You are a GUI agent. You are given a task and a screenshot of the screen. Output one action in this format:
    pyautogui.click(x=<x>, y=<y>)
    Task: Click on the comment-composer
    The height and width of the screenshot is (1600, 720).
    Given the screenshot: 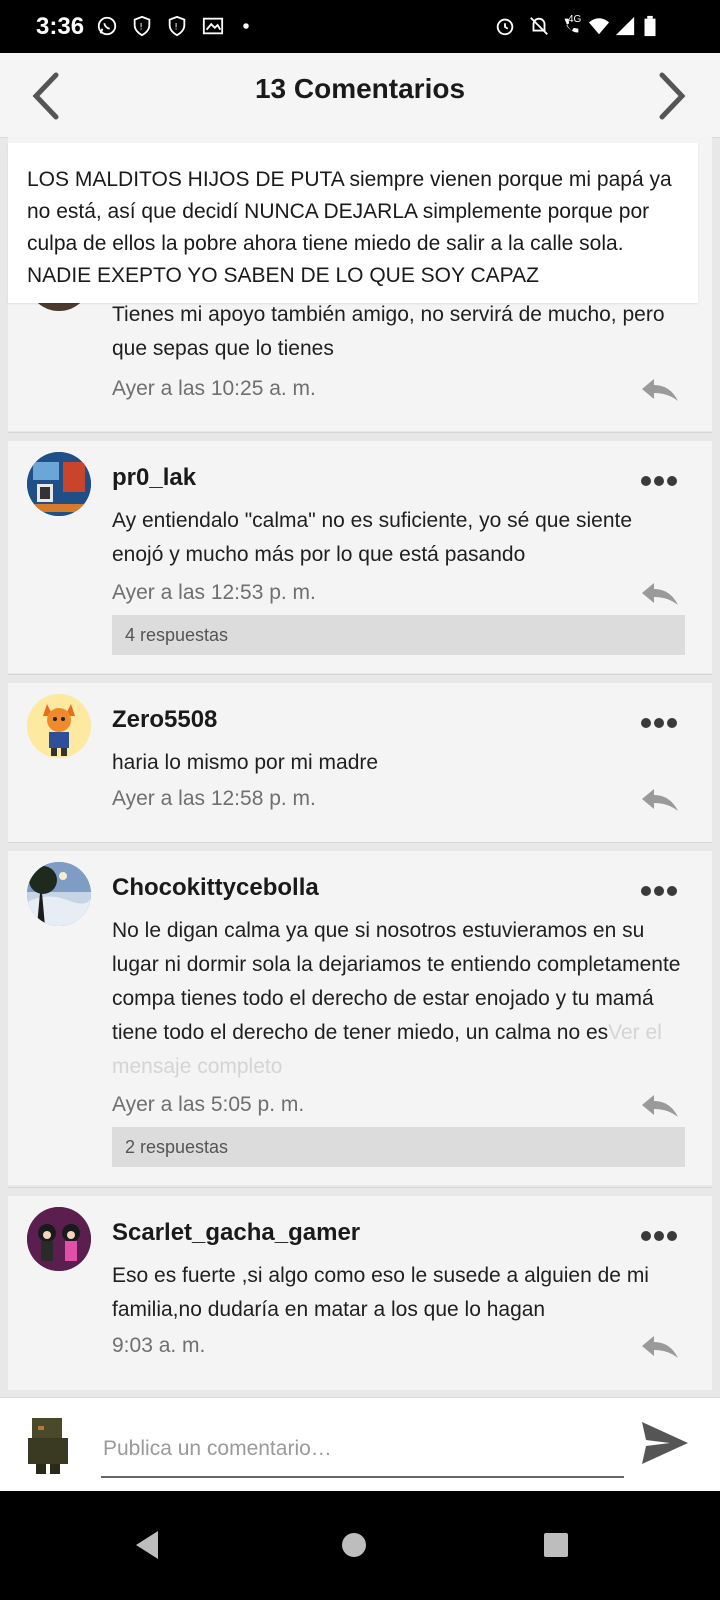 What is the action you would take?
    pyautogui.click(x=360, y=1444)
    